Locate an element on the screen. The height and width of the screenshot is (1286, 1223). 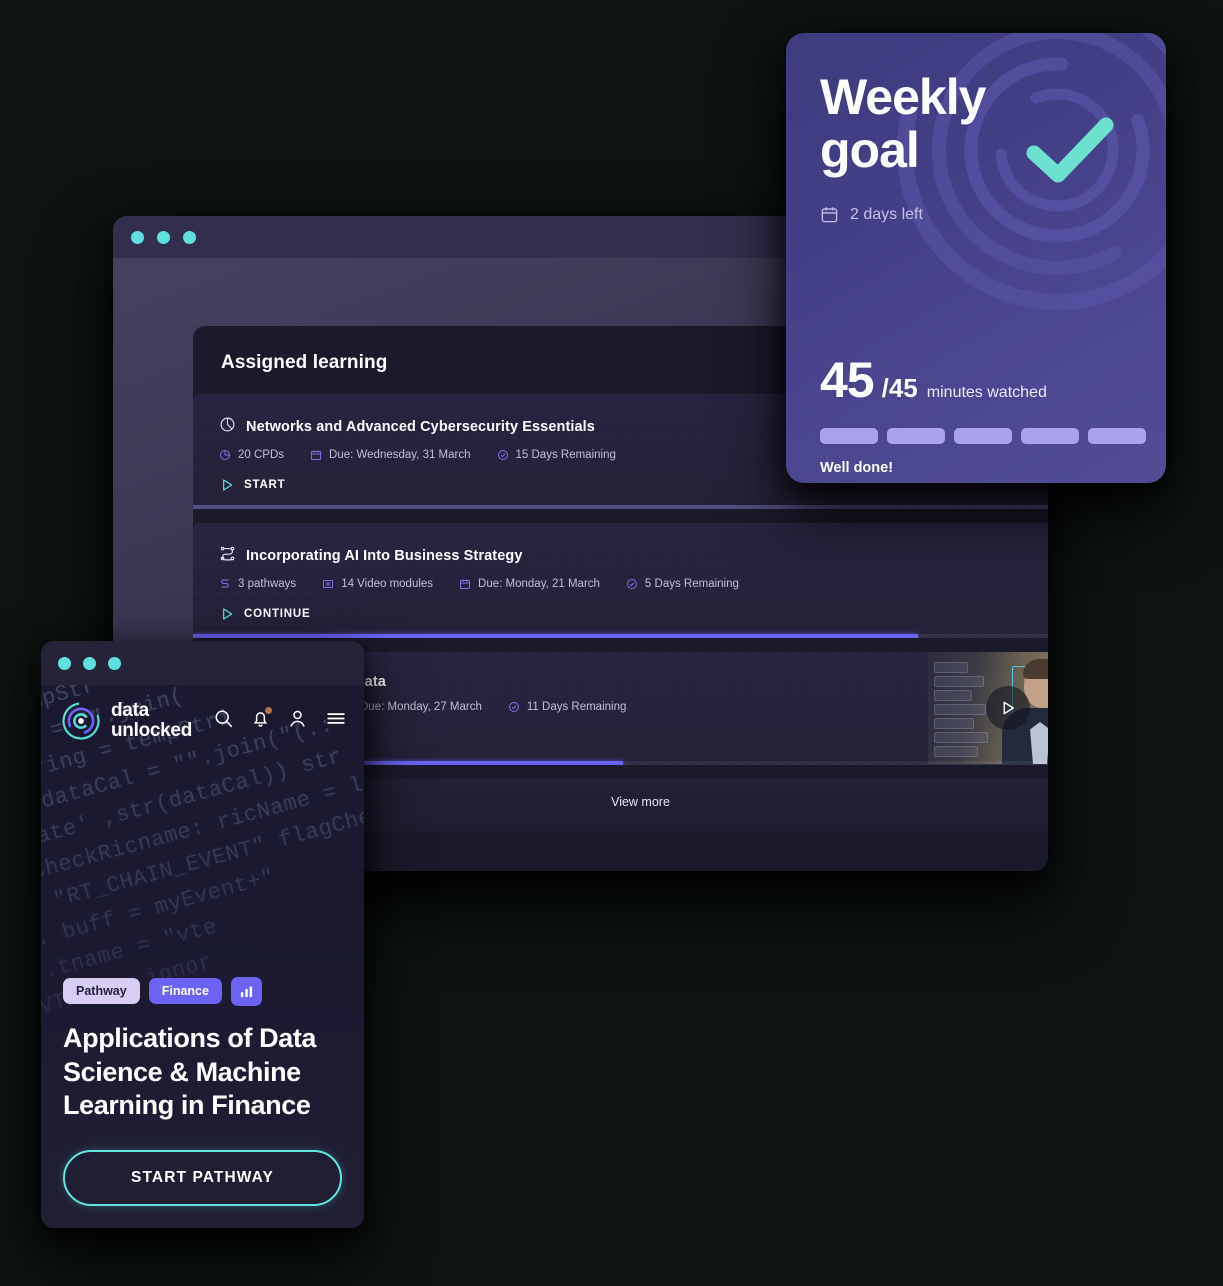
meta-text: 20 CPDs is located at coordinates (261, 455).